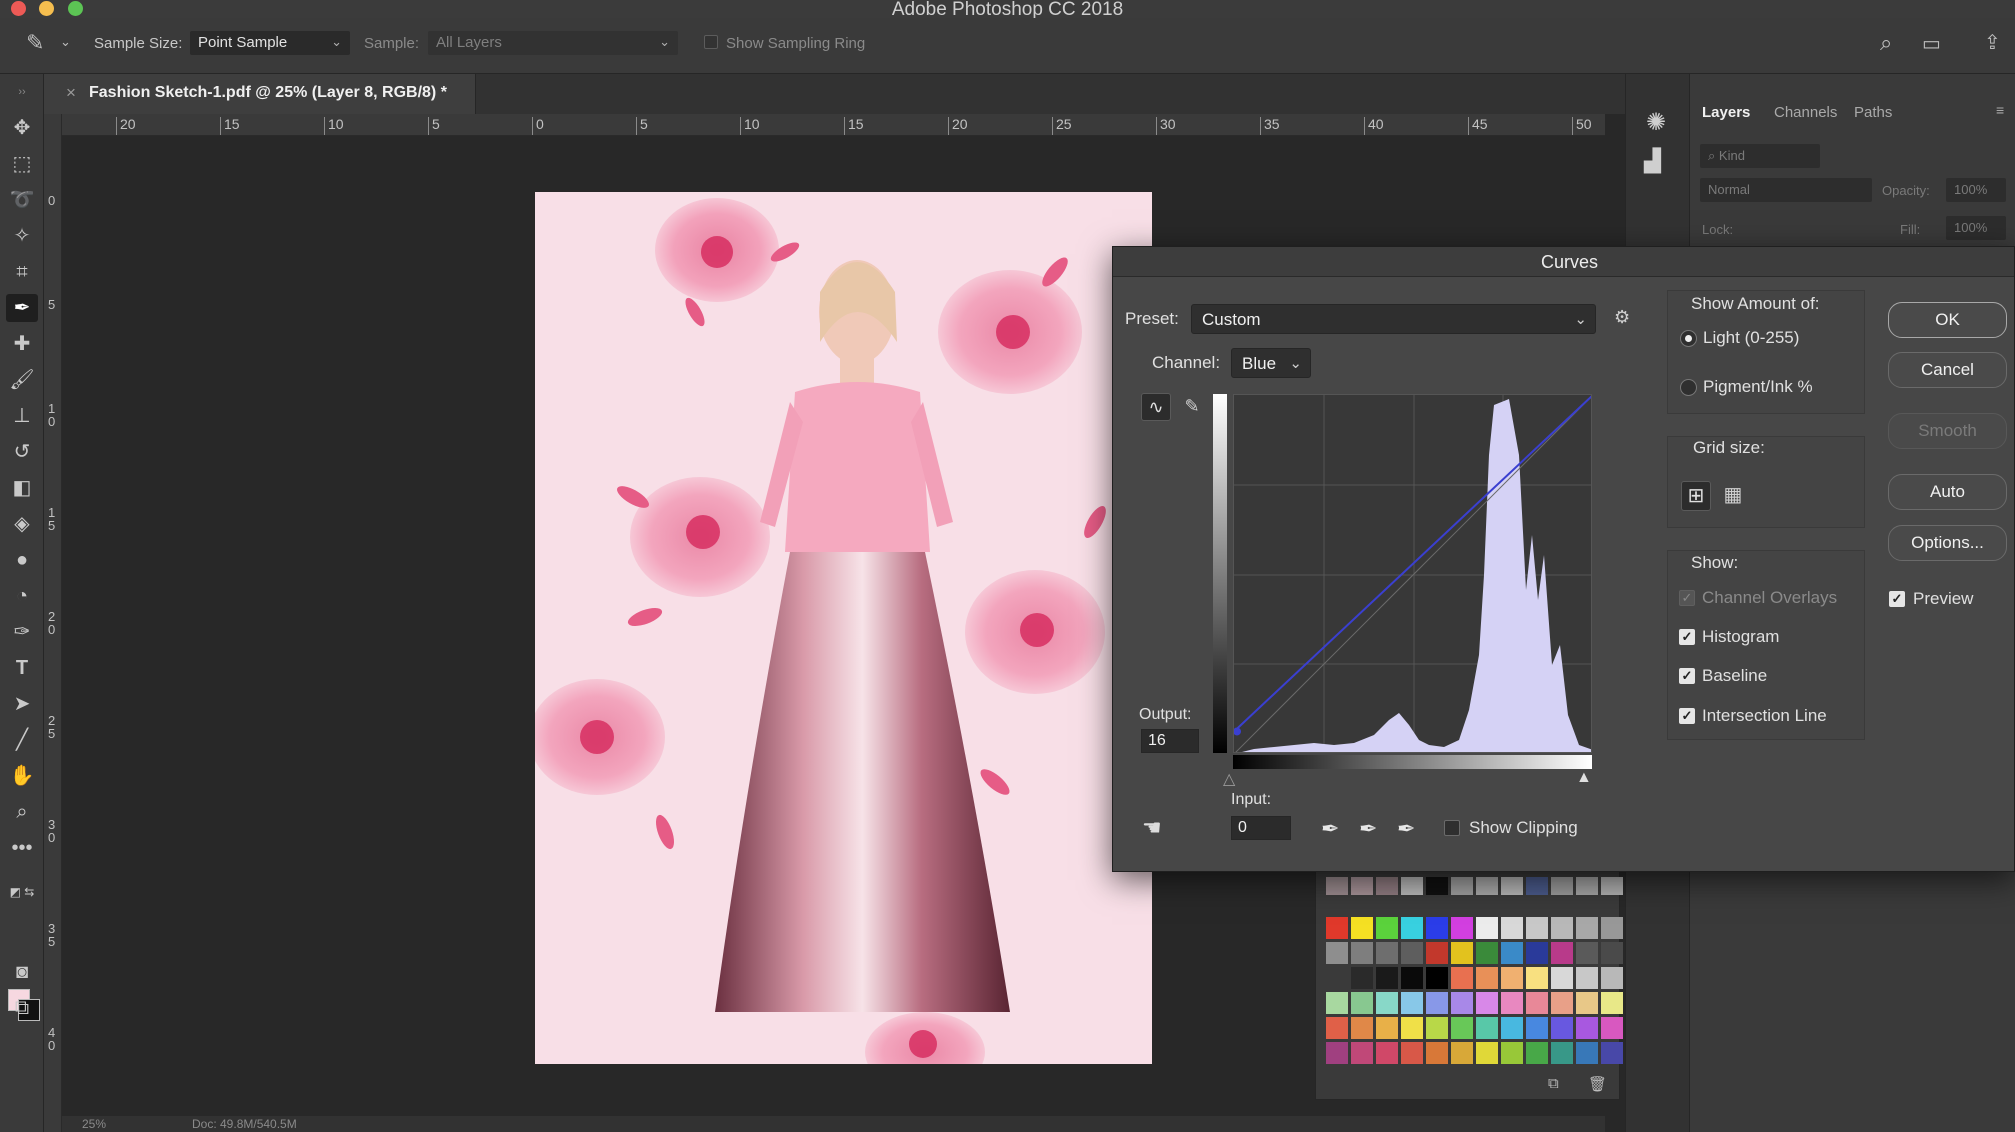 The height and width of the screenshot is (1132, 2015). Describe the element at coordinates (22, 488) in the screenshot. I see `eraser-tool-icon: ◧` at that location.